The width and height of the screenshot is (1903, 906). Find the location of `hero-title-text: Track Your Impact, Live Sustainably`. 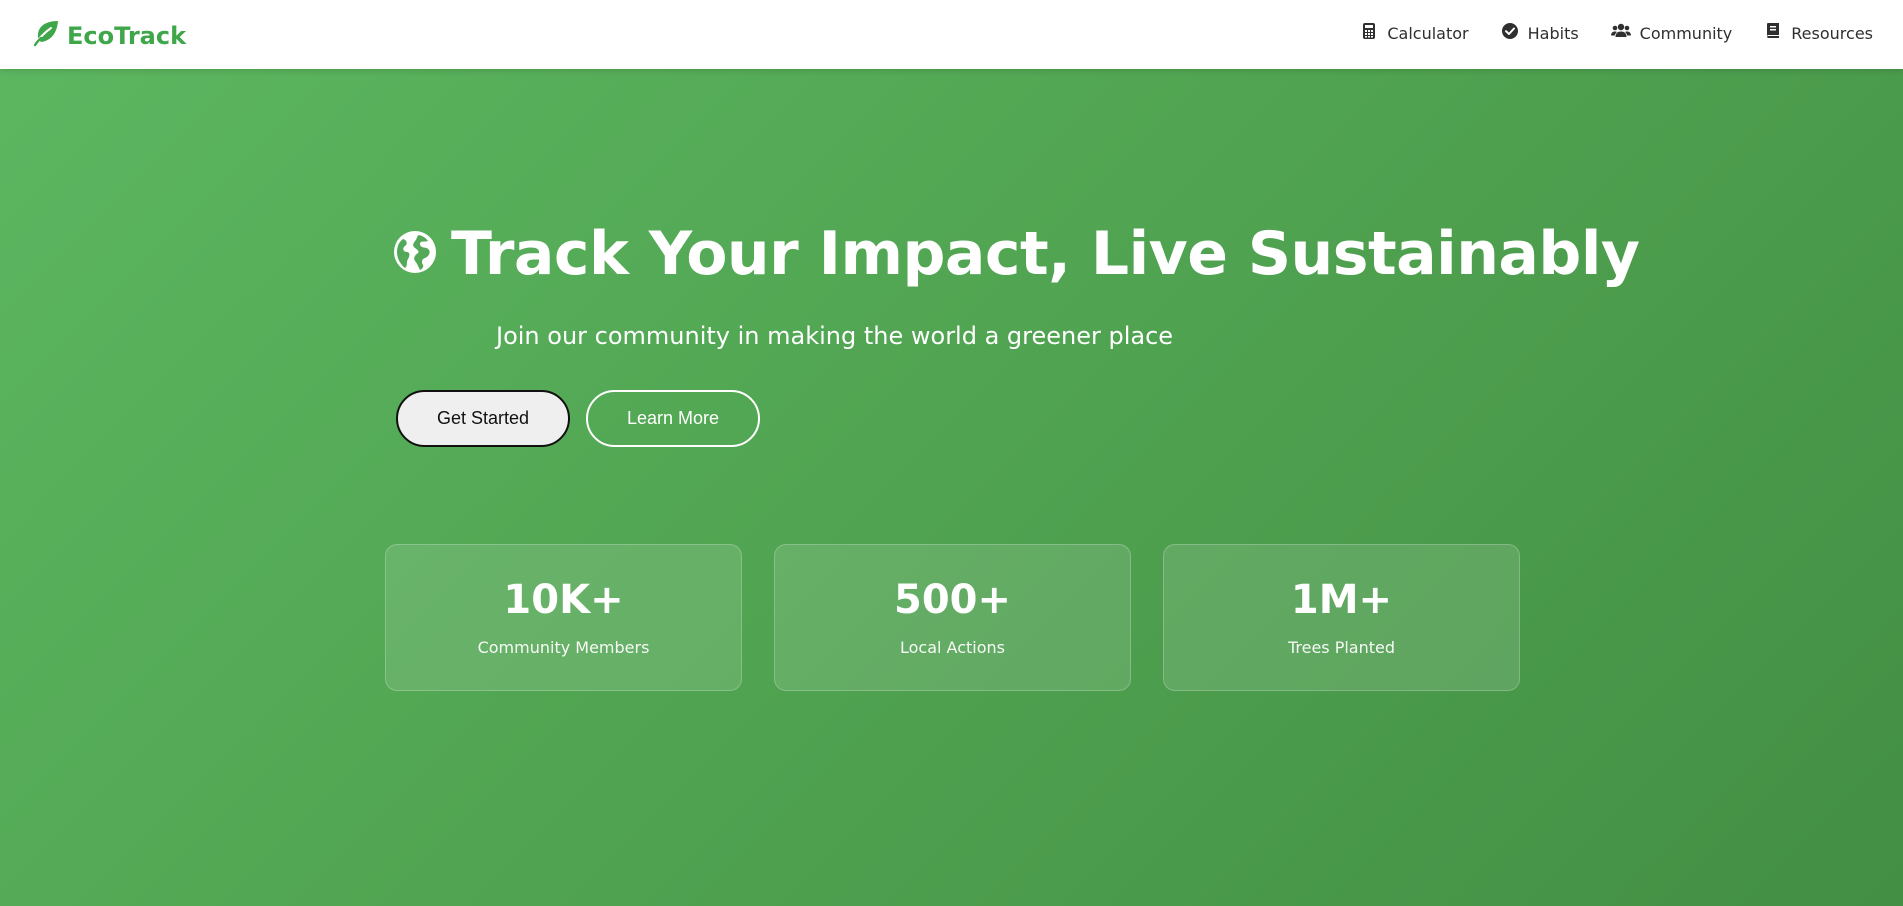

hero-title-text: Track Your Impact, Live Sustainably is located at coordinates (1045, 254).